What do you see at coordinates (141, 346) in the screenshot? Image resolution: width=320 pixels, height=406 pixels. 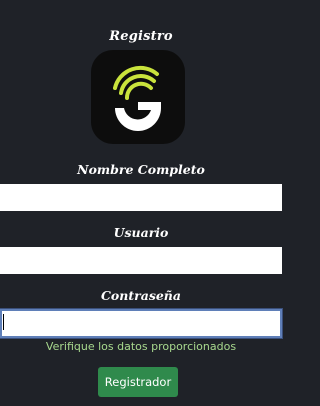 I see `validation-message: Verifique los datos proporcionados` at bounding box center [141, 346].